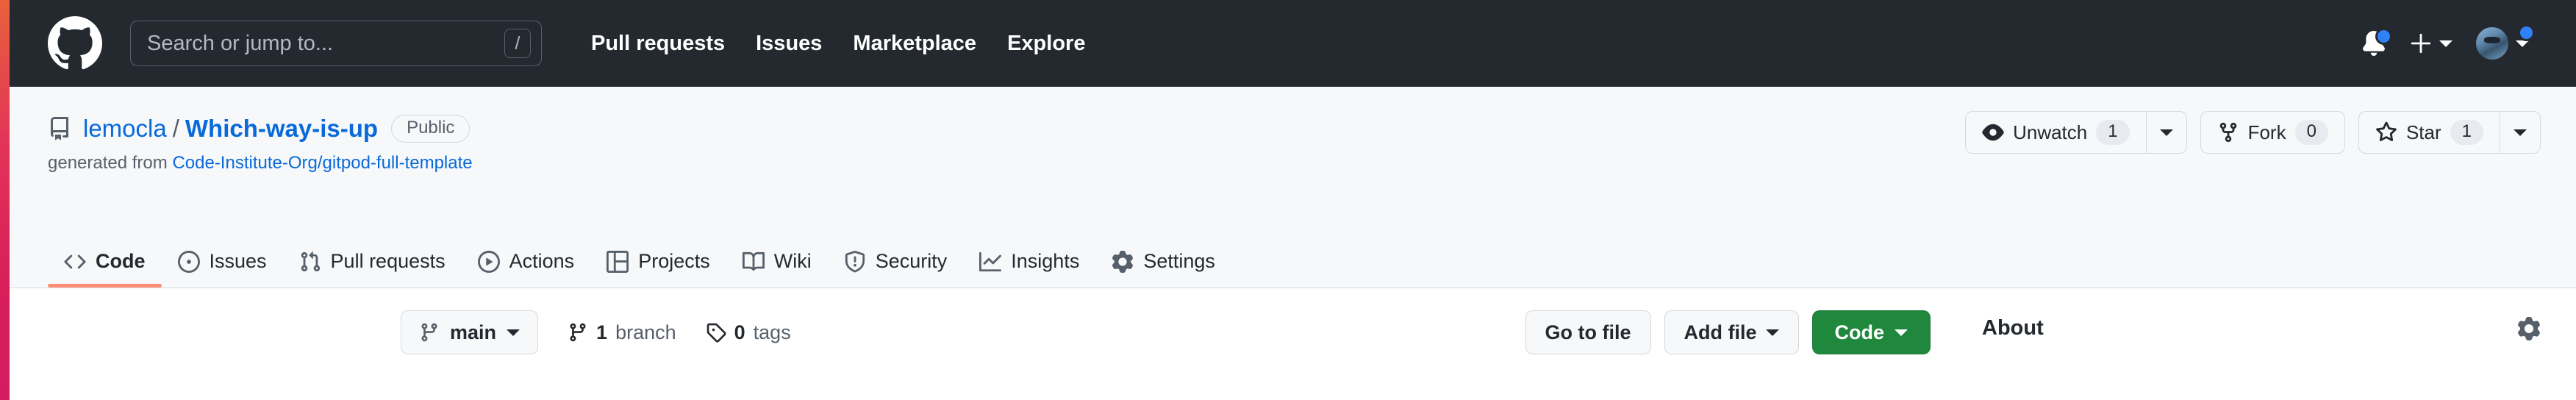  I want to click on tab-insights: Insights, so click(1029, 269).